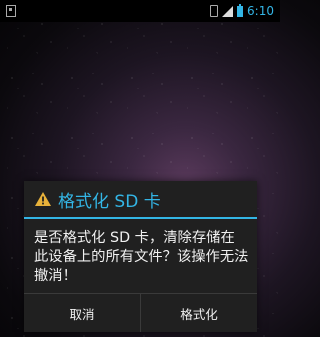 The image size is (320, 337). What do you see at coordinates (82, 313) in the screenshot?
I see `cancel-button: 取消` at bounding box center [82, 313].